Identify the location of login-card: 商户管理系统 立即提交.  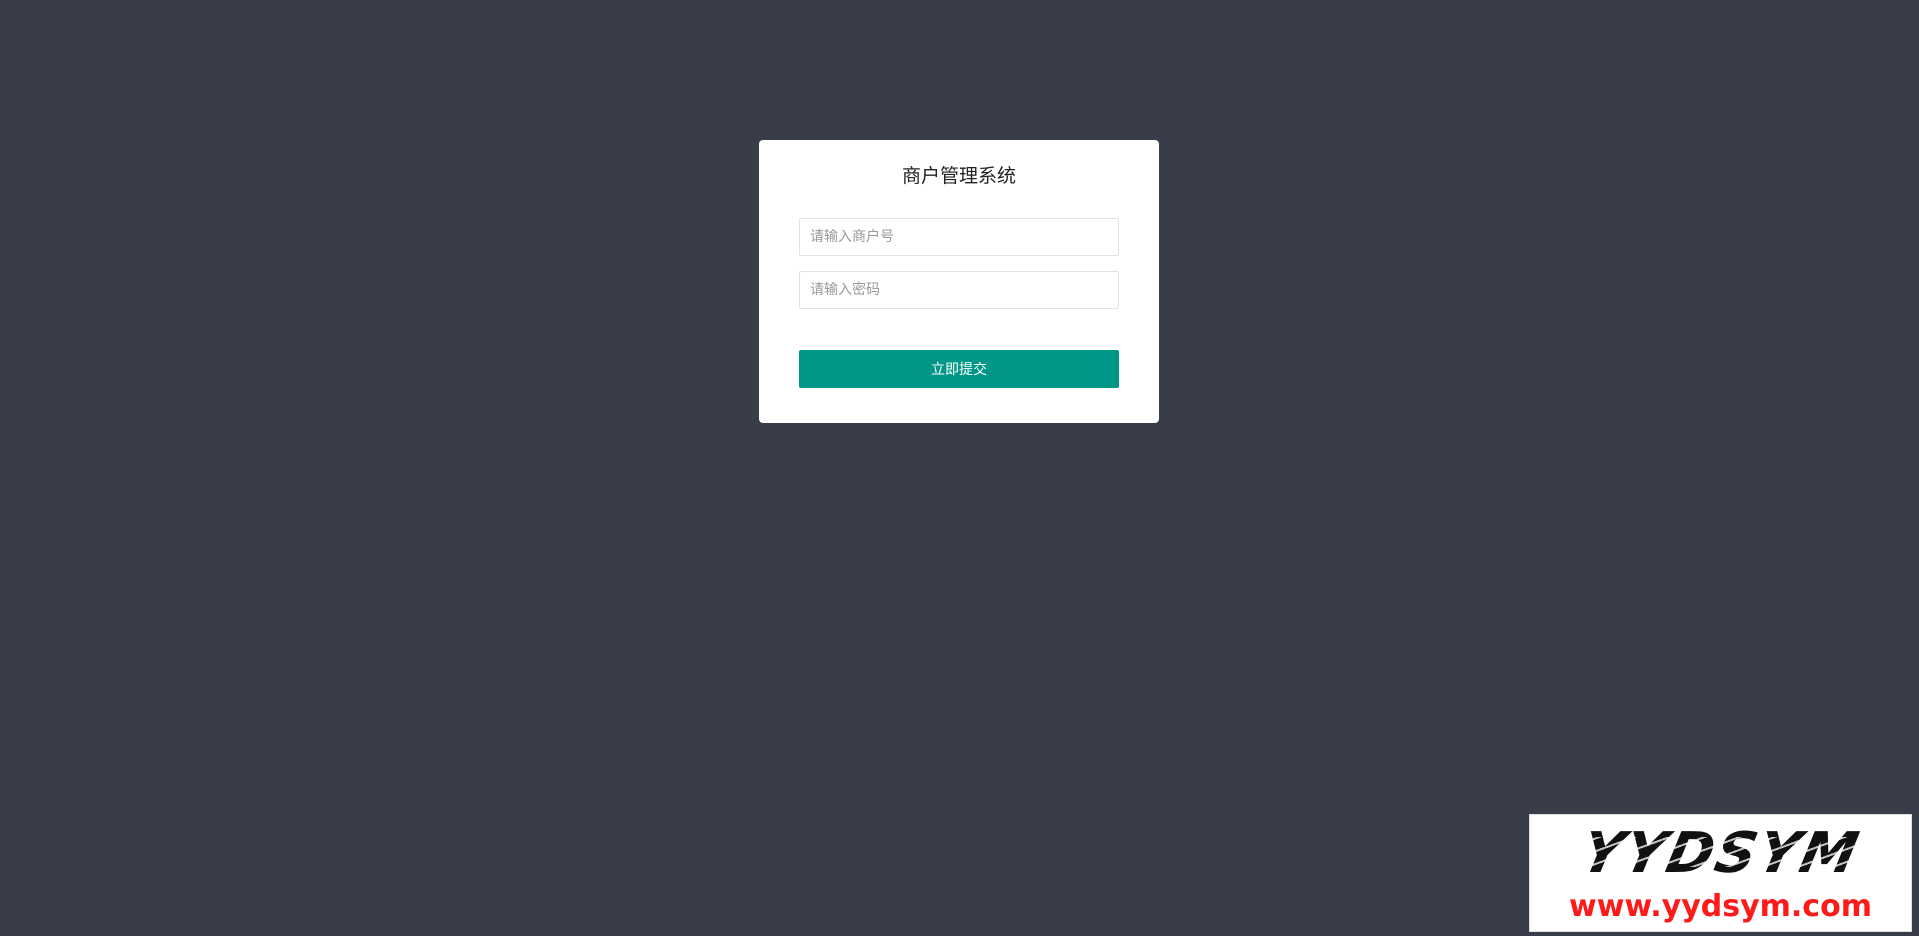
(959, 281).